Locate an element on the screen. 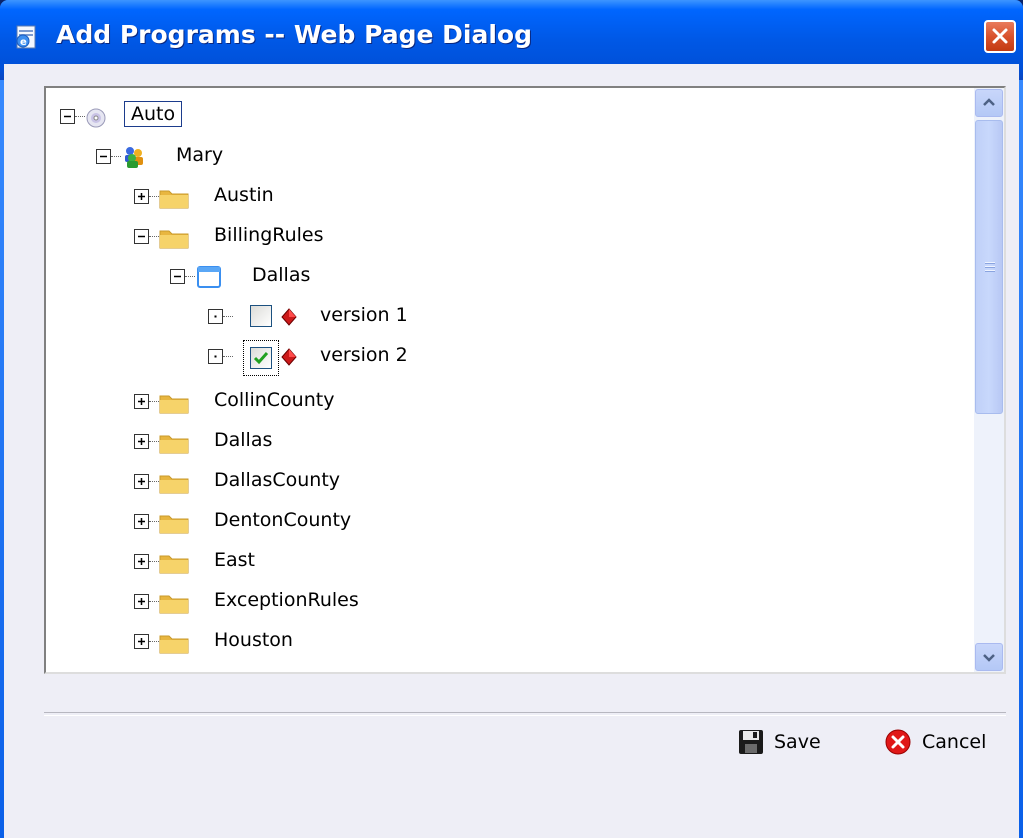  scroll-thumb is located at coordinates (989, 267).